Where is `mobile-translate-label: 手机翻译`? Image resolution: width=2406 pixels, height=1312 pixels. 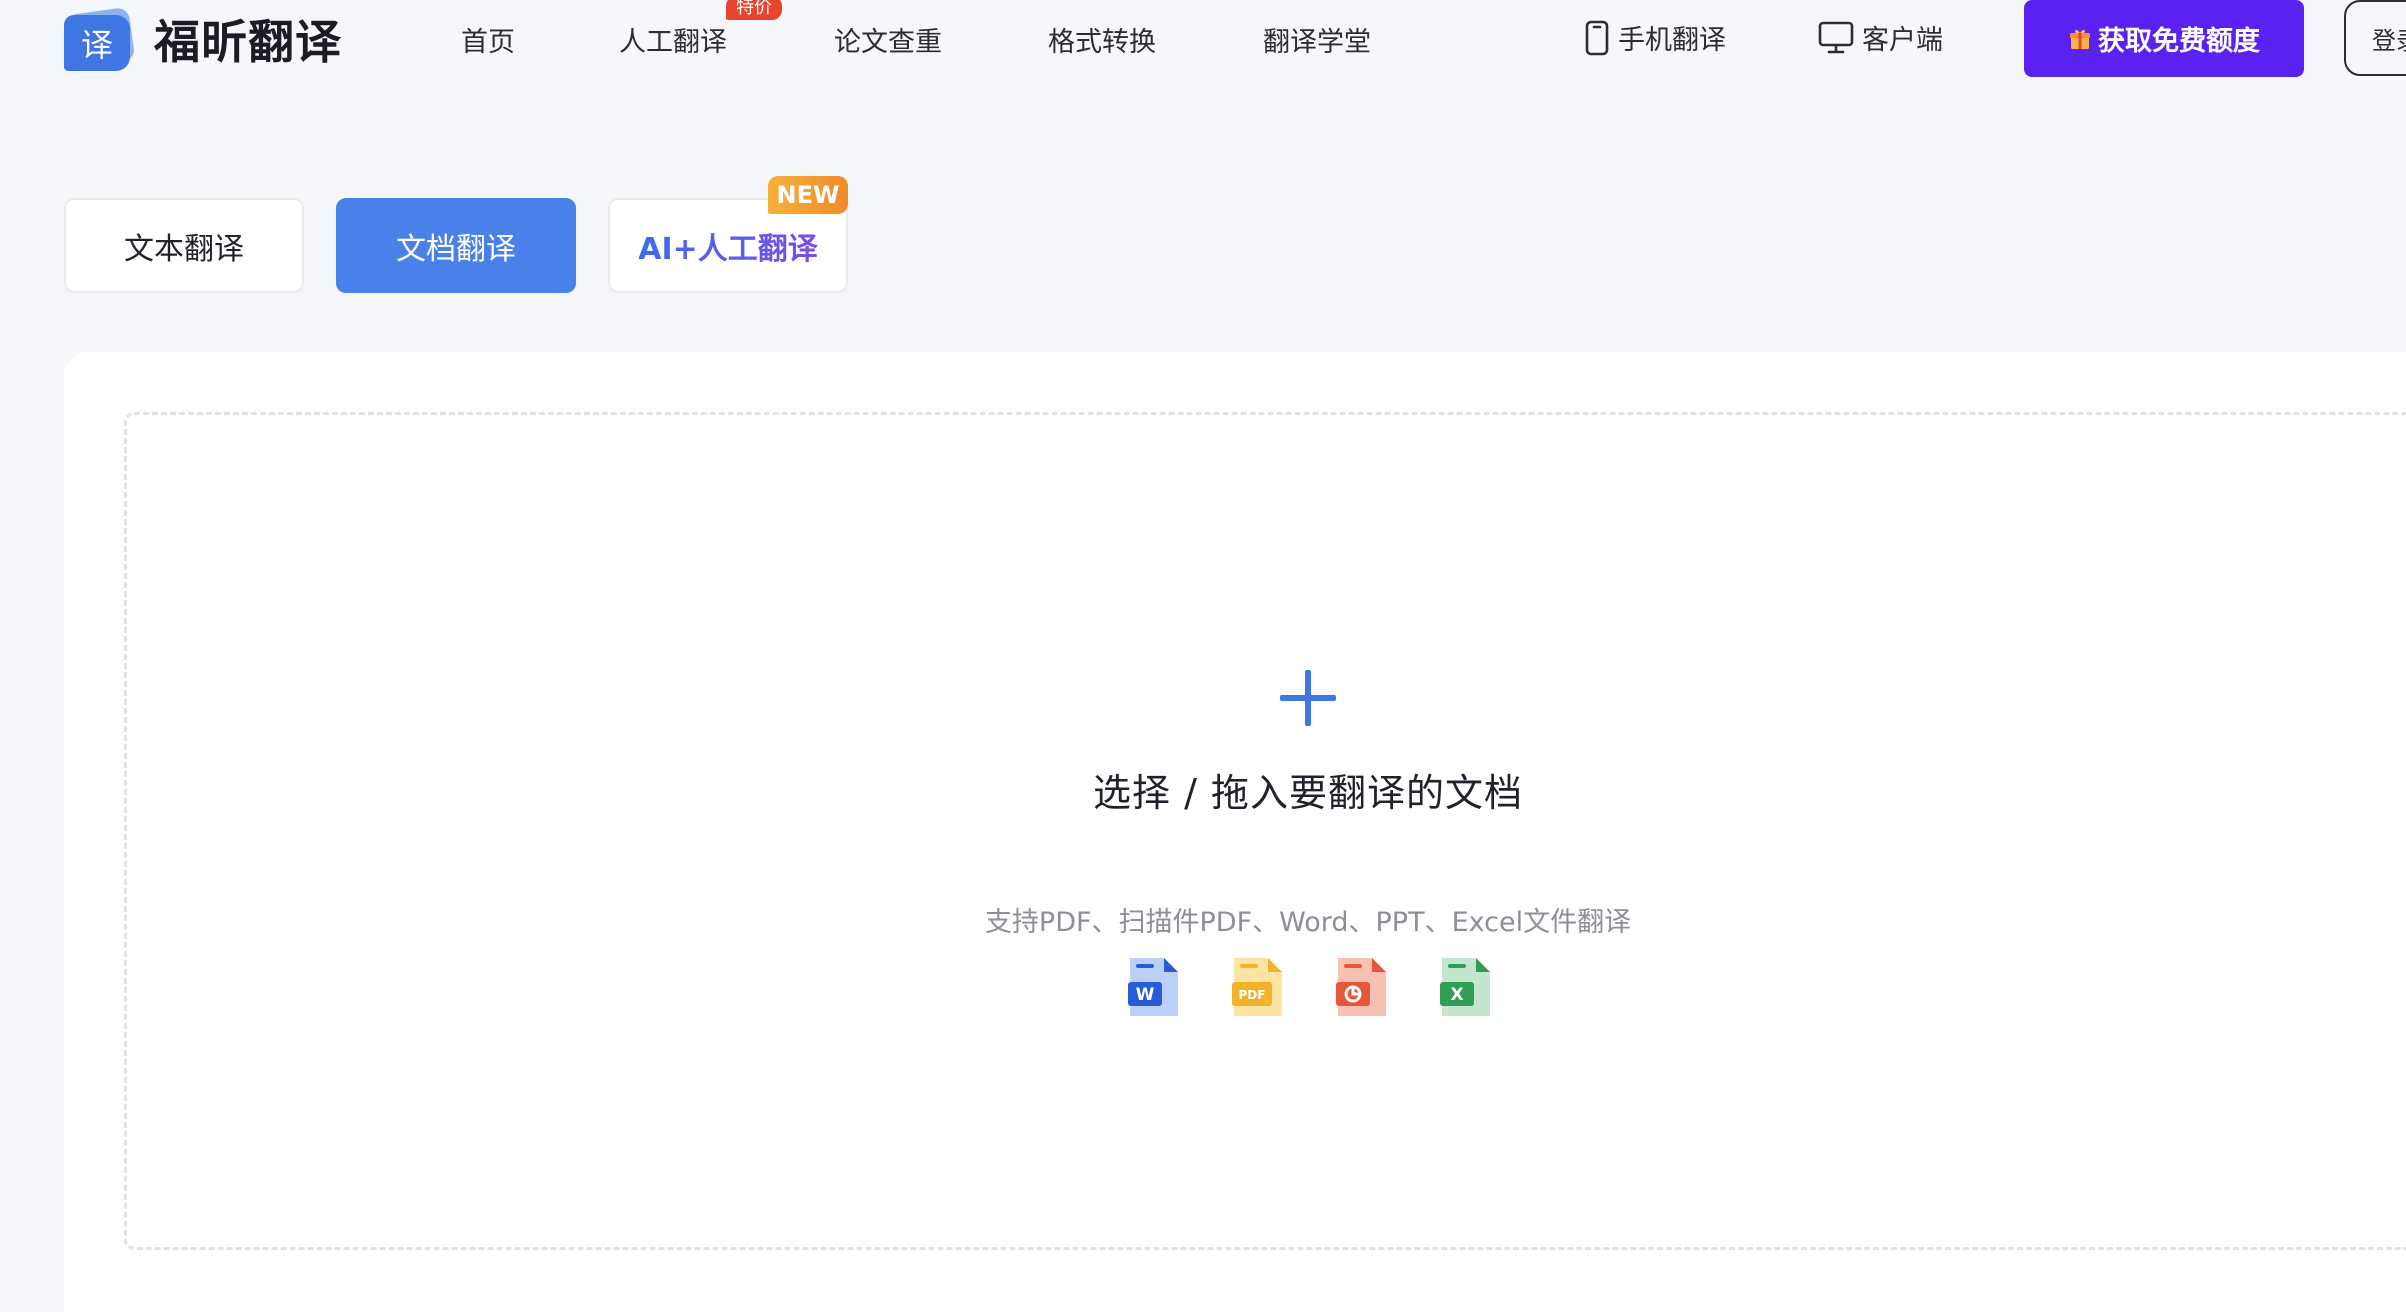 mobile-translate-label: 手机翻译 is located at coordinates (1672, 40).